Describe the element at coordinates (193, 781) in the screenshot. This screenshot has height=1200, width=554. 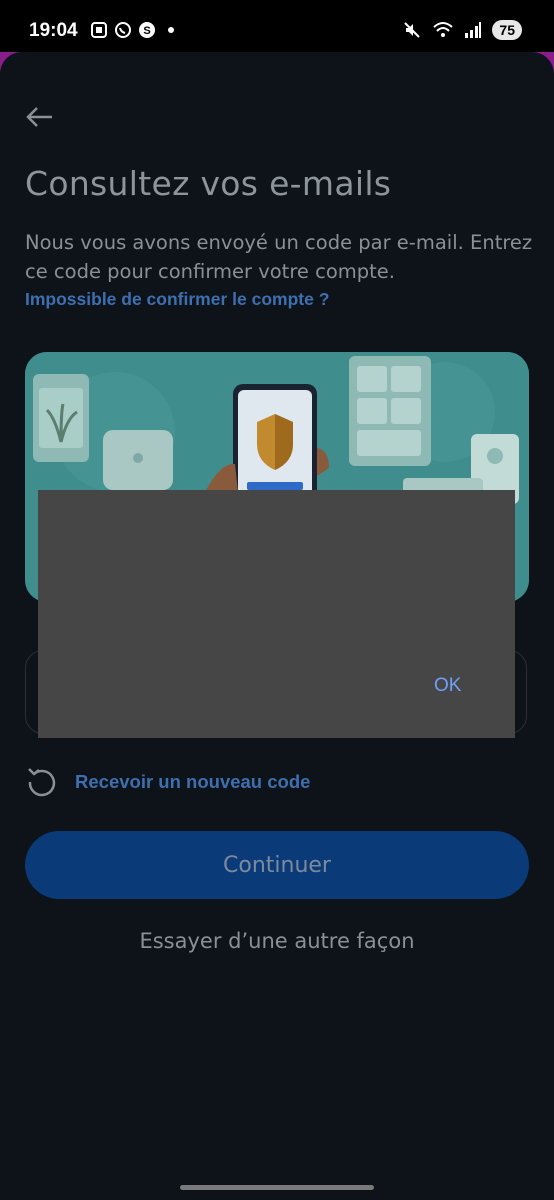
I see `resend-code-label: Recevoir un nouveau code` at that location.